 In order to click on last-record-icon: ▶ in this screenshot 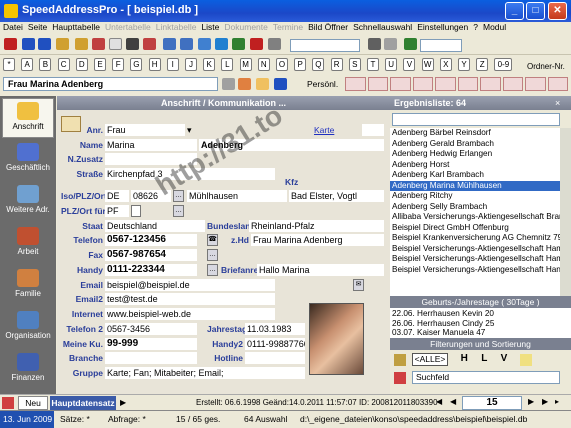, I will do `click(545, 401)`.